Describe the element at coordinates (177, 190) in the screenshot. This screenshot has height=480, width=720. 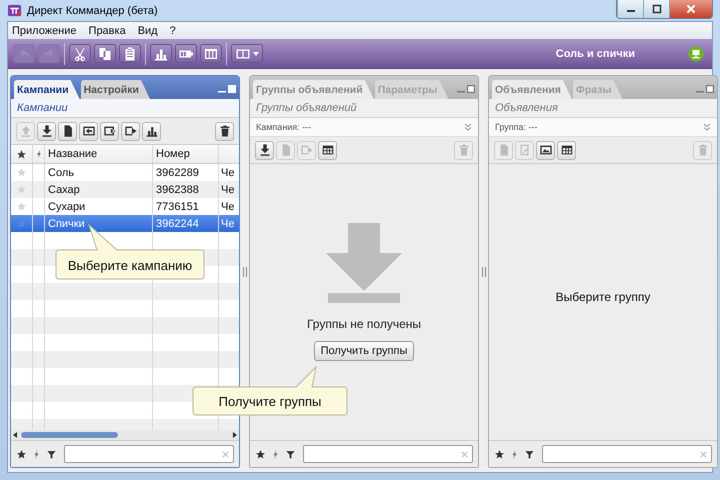
I see `table-cell: 3962388` at that location.